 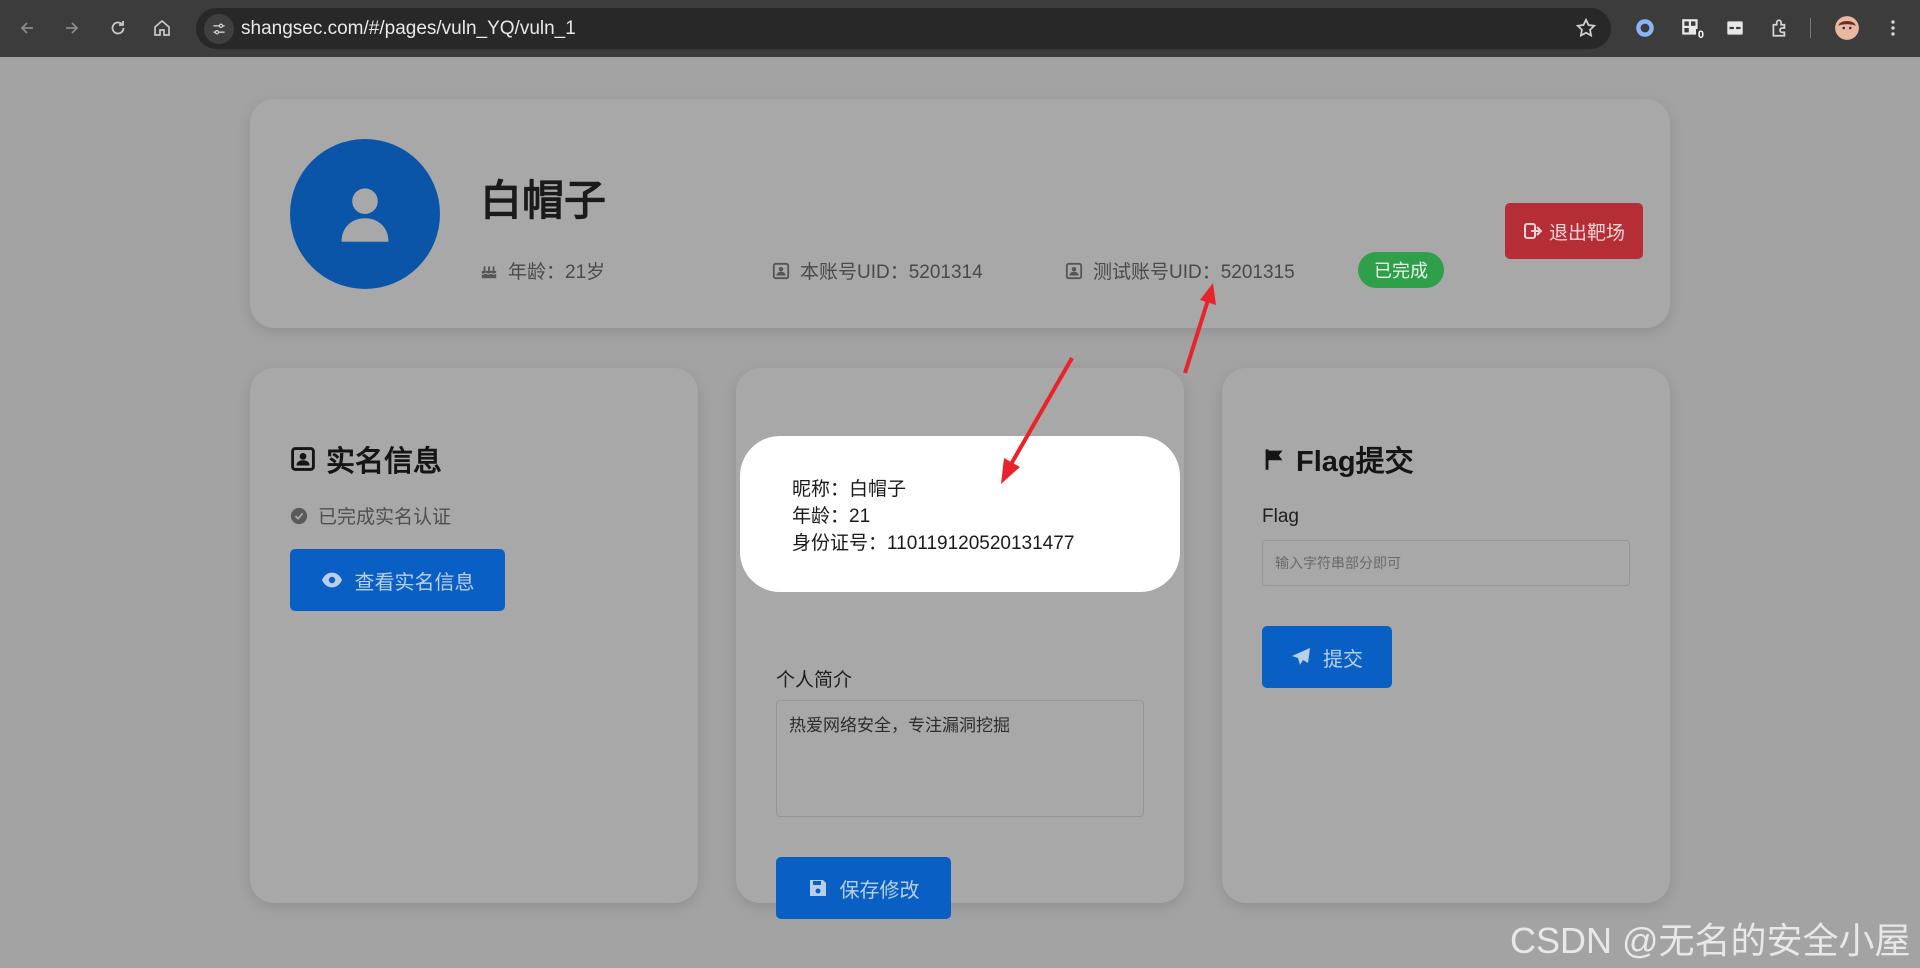 What do you see at coordinates (1586, 233) in the screenshot?
I see `exit-button-label: 退出靶场` at bounding box center [1586, 233].